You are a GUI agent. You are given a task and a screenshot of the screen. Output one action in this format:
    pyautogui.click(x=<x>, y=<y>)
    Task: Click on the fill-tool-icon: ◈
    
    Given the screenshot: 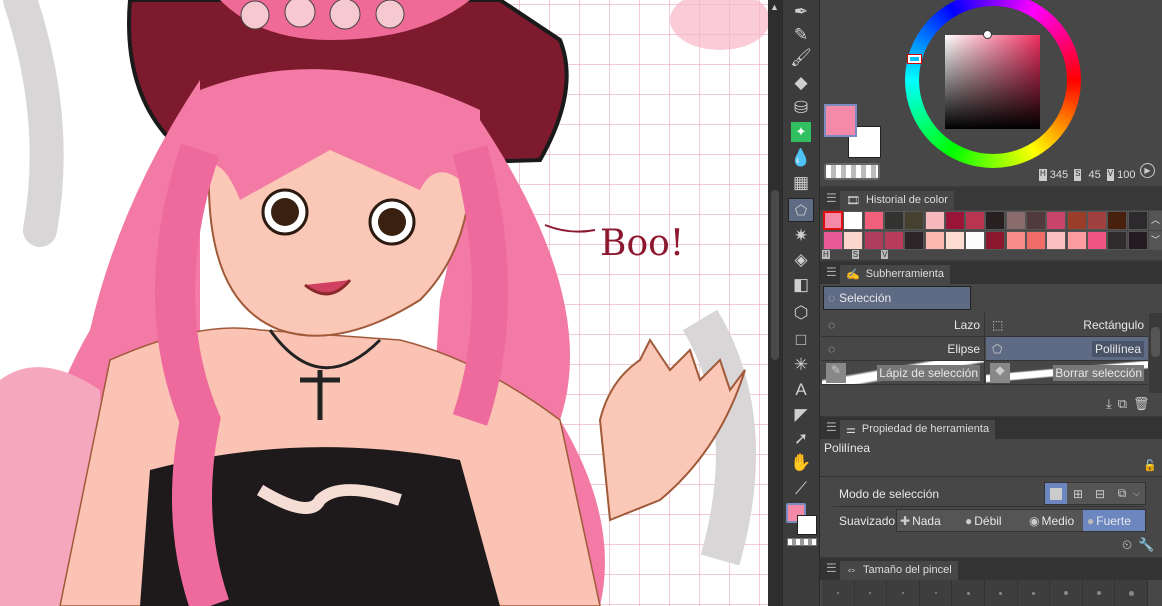 What is the action you would take?
    pyautogui.click(x=801, y=260)
    